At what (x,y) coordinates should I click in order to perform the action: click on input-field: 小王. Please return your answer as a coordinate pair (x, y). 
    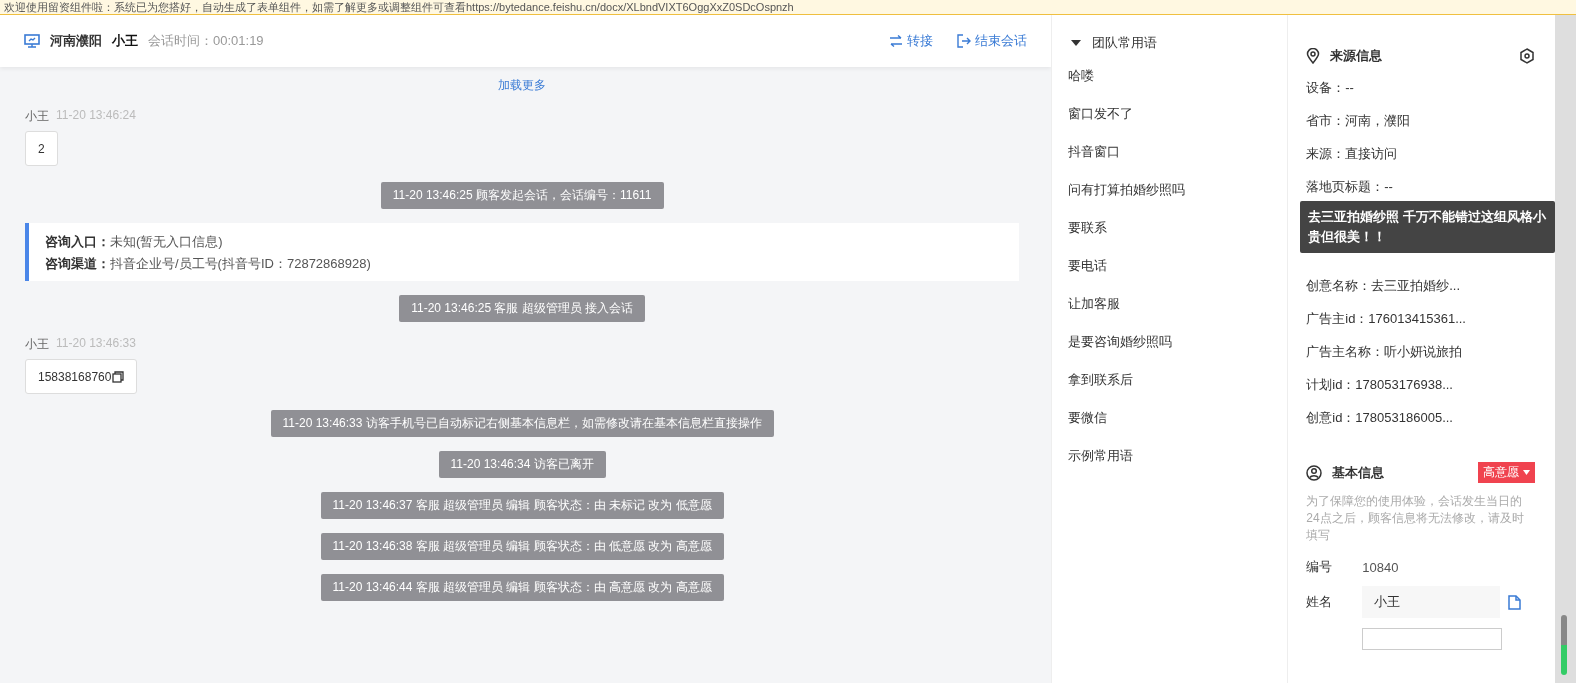
    Looking at the image, I should click on (1431, 602).